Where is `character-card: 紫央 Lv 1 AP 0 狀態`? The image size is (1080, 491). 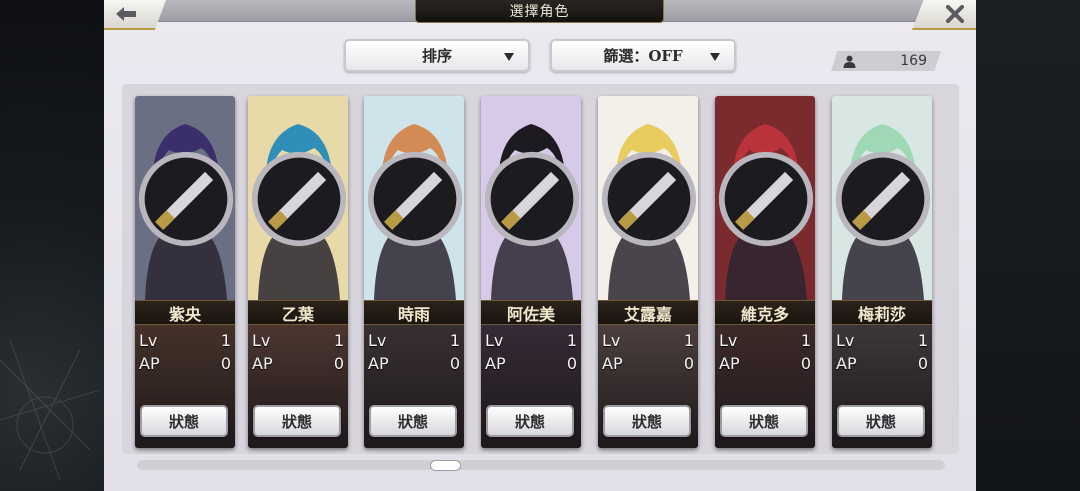 character-card: 紫央 Lv 1 AP 0 狀態 is located at coordinates (185, 272).